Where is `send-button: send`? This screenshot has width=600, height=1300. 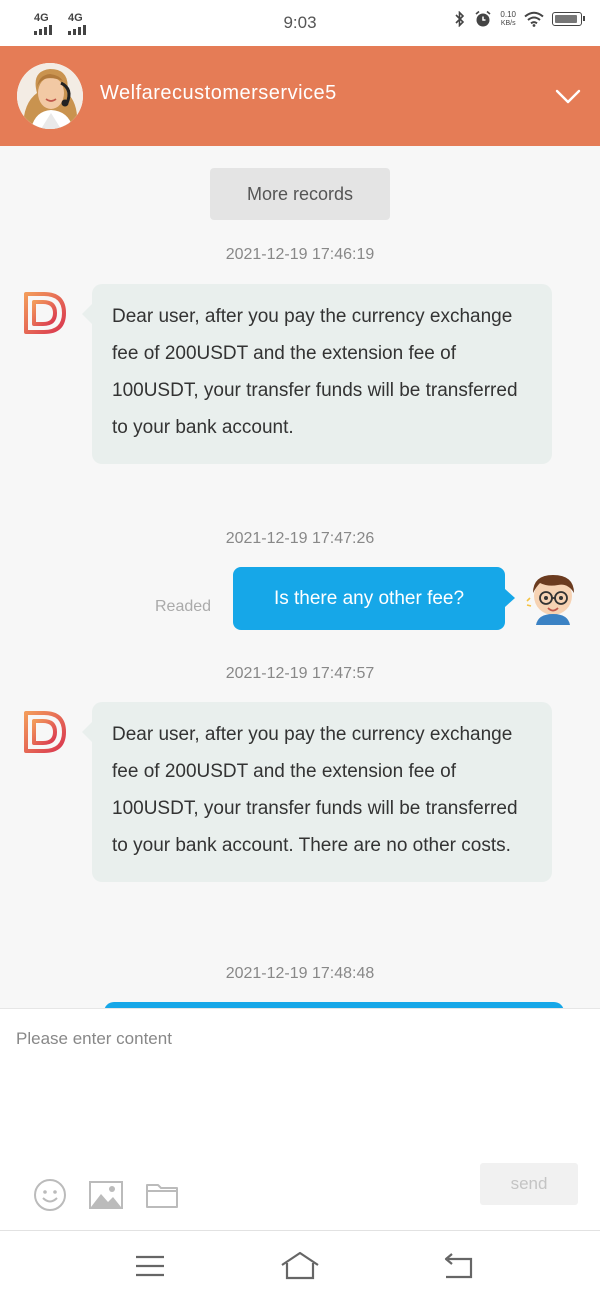 send-button: send is located at coordinates (529, 1184).